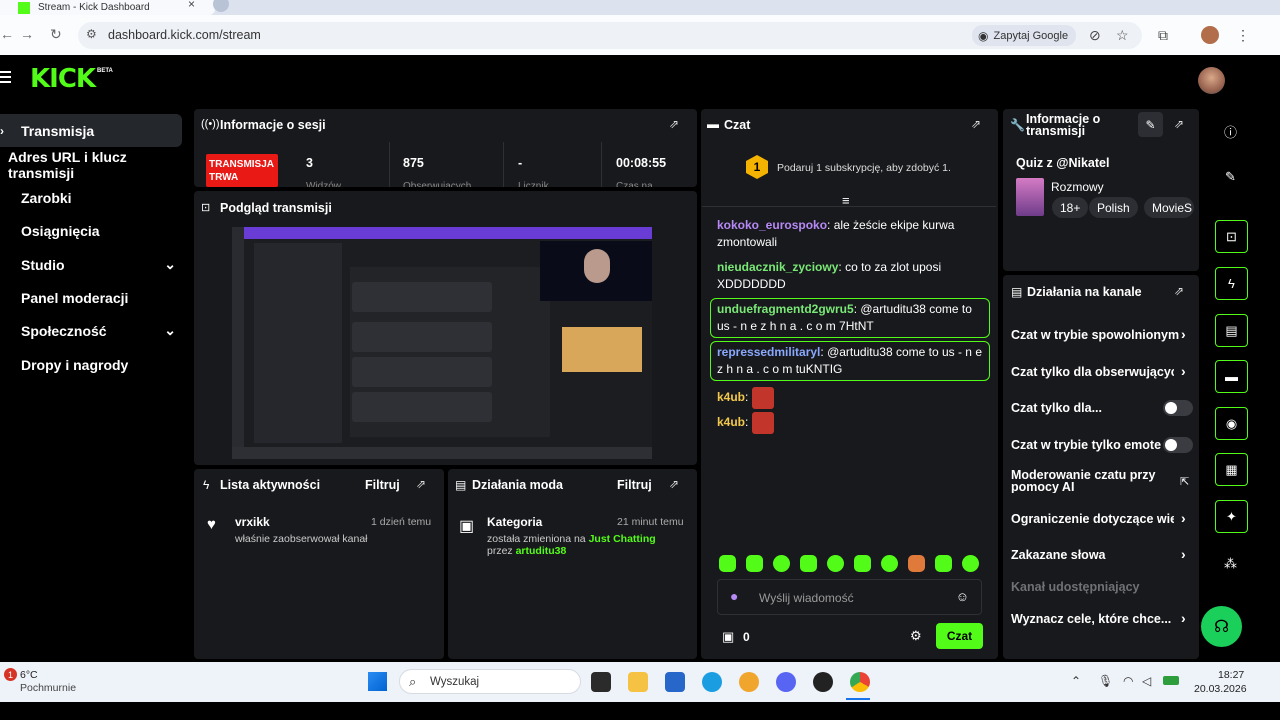 The width and height of the screenshot is (1280, 720). What do you see at coordinates (1231, 376) in the screenshot?
I see `chat-icon: ▬` at bounding box center [1231, 376].